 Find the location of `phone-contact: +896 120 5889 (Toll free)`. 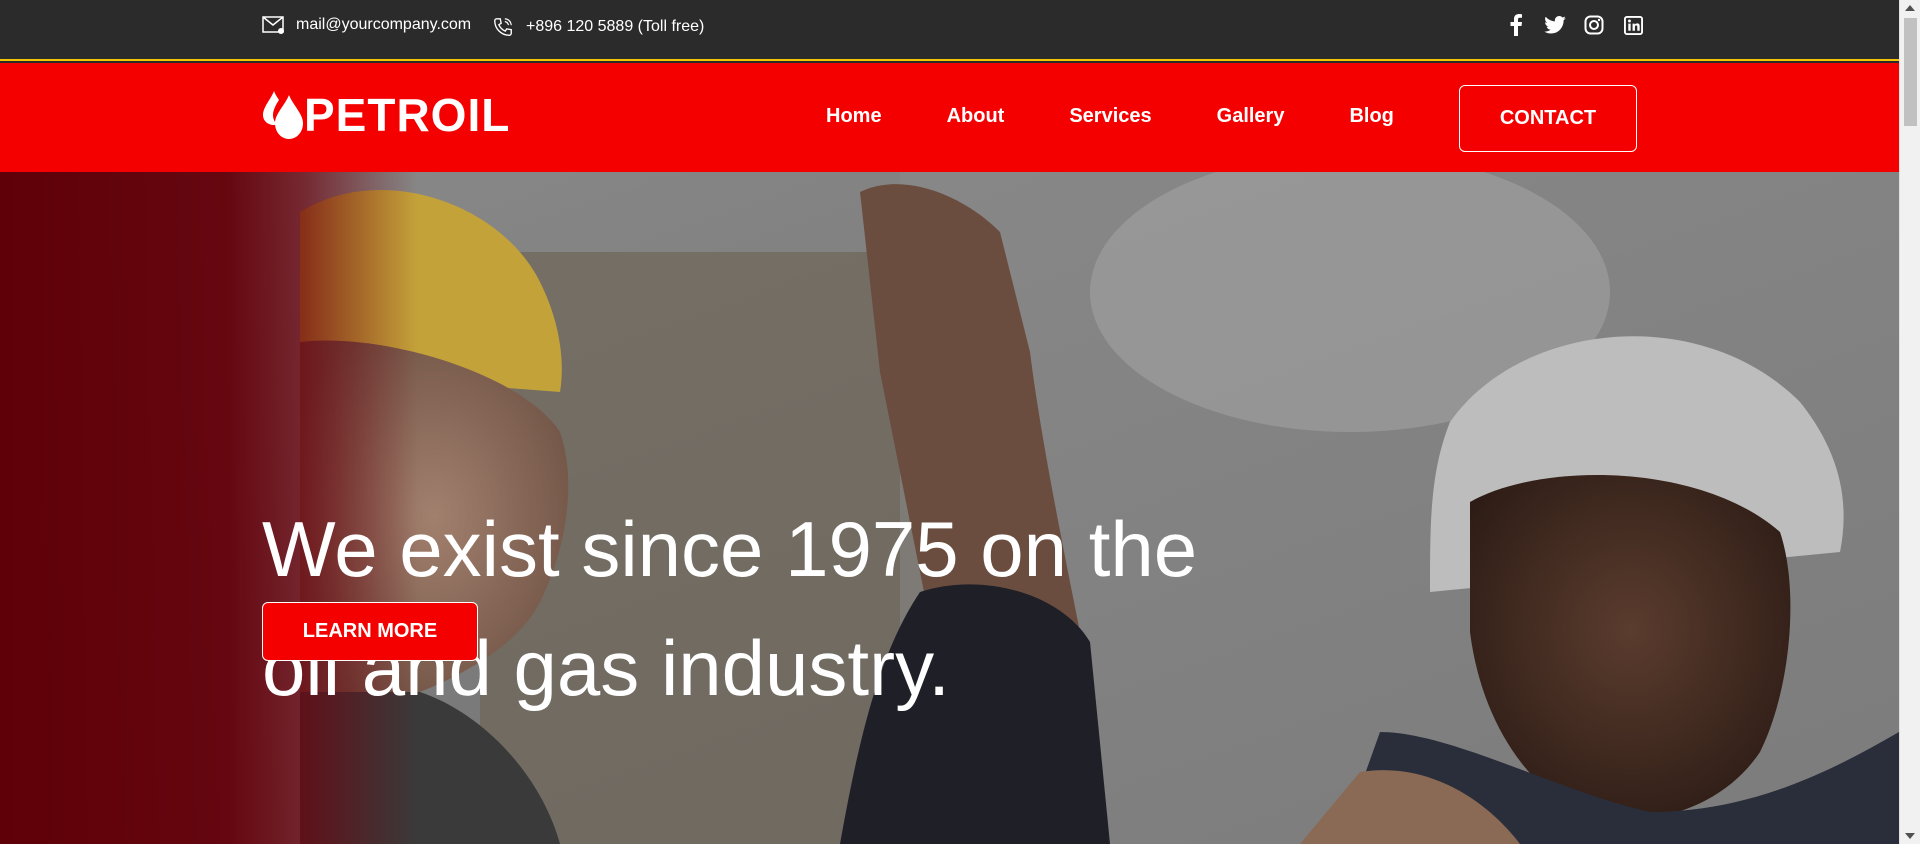

phone-contact: +896 120 5889 (Toll free) is located at coordinates (598, 27).